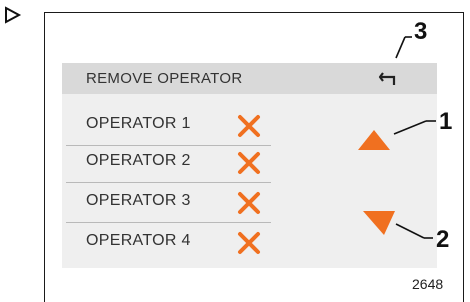 Image resolution: width=470 pixels, height=302 pixels. What do you see at coordinates (446, 121) in the screenshot?
I see `callout-1: 1` at bounding box center [446, 121].